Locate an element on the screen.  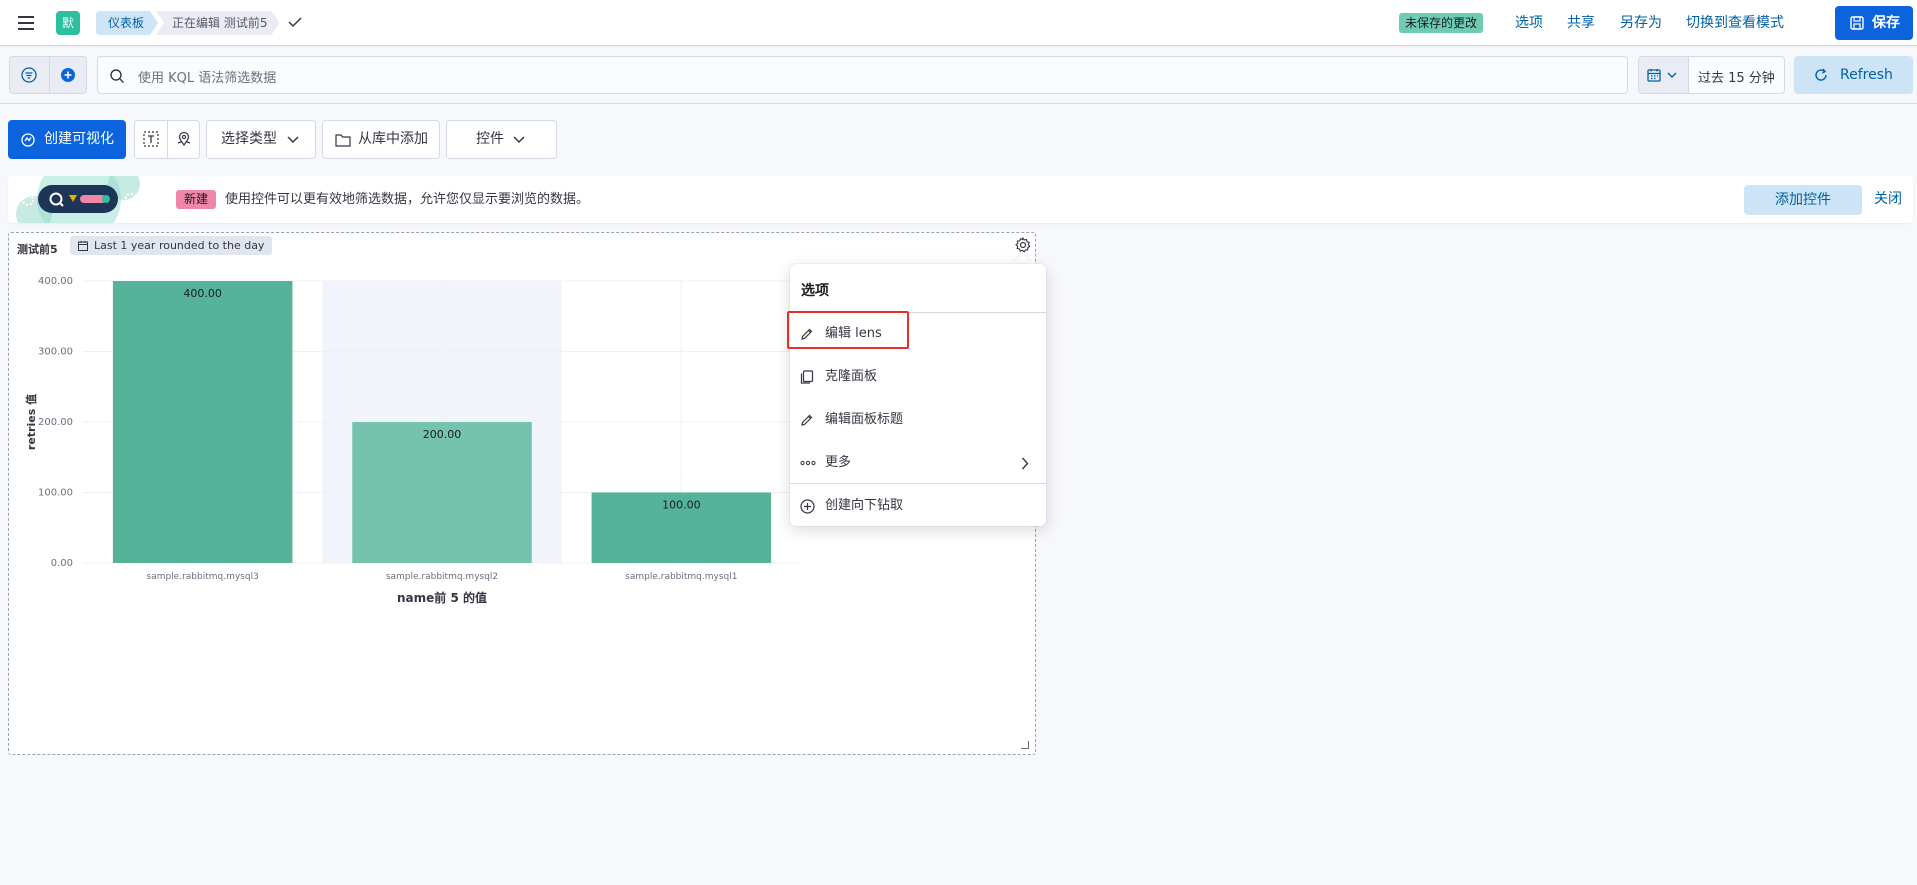
y-tick-label: 400.00 is located at coordinates (55, 281).